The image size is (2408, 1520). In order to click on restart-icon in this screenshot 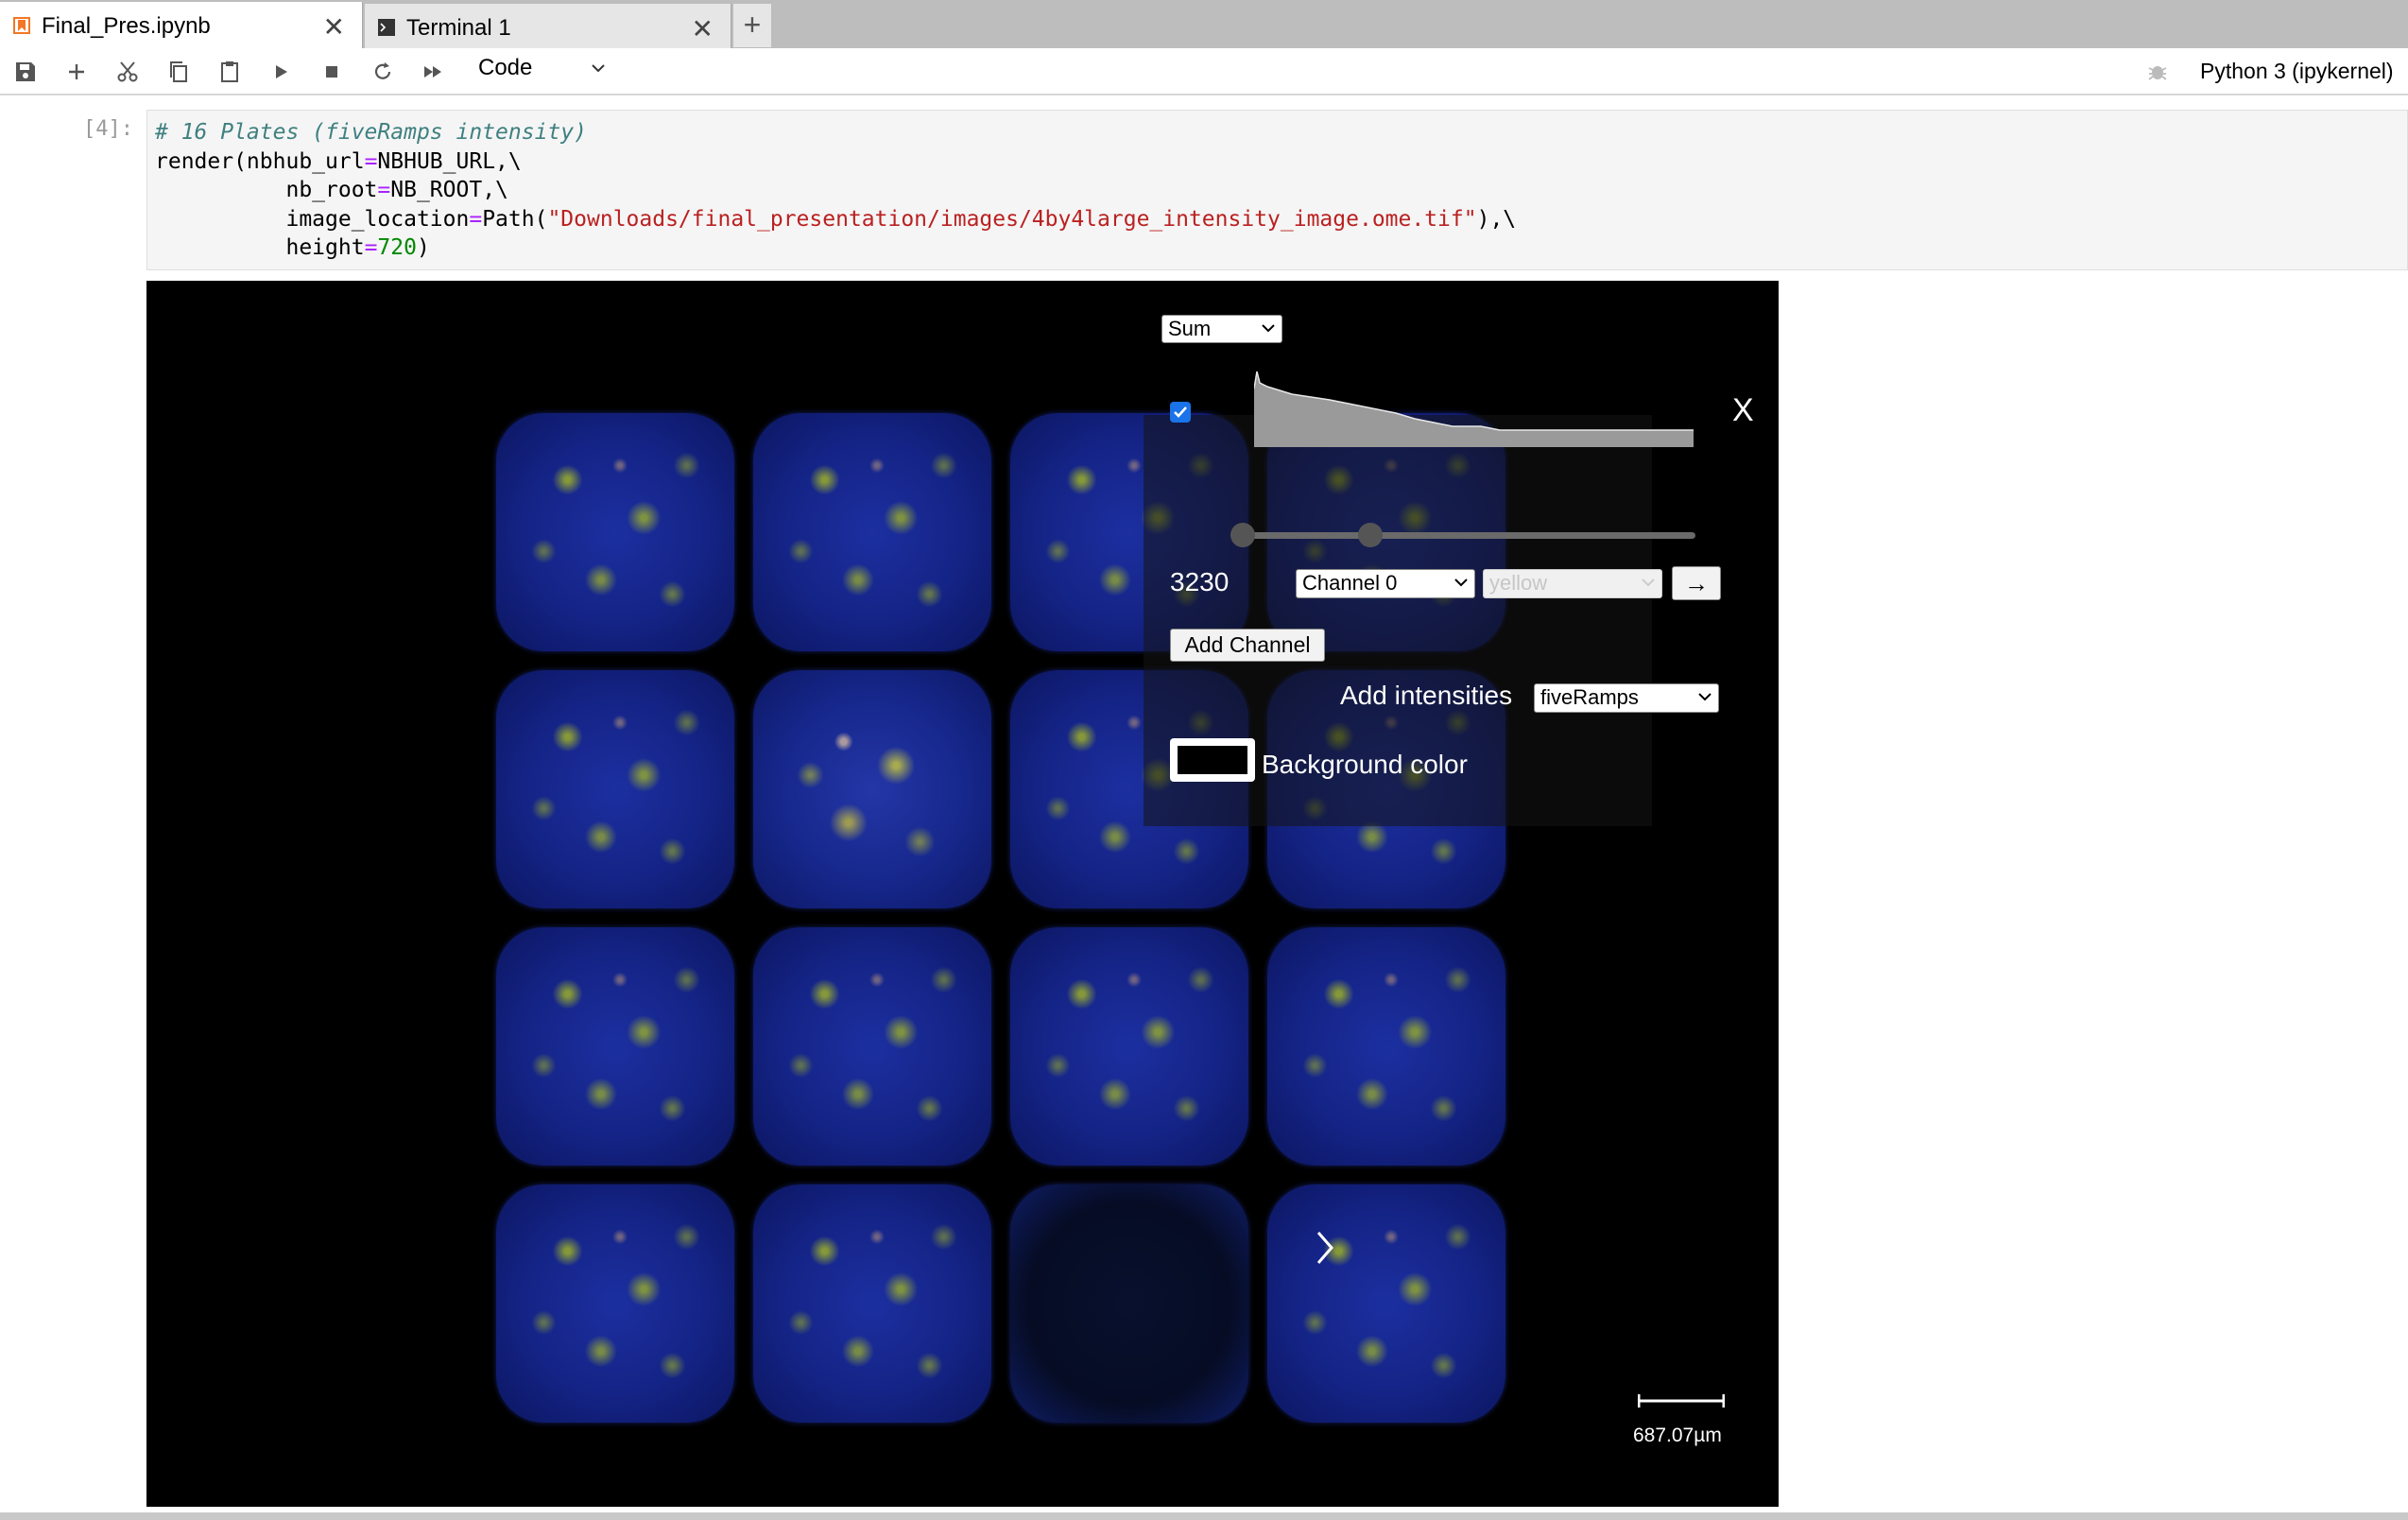, I will do `click(383, 72)`.